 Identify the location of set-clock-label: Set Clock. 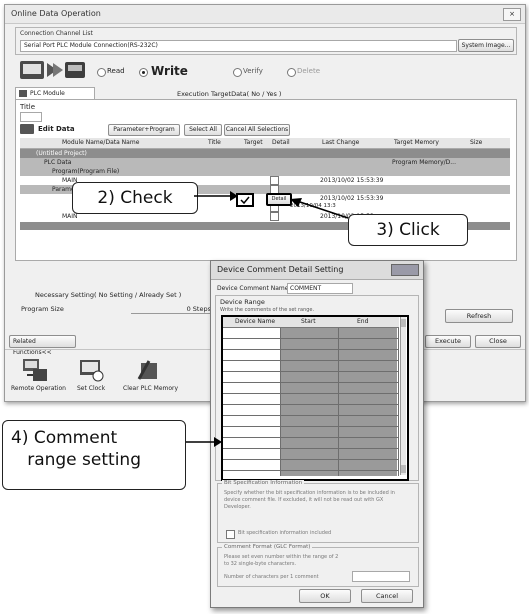
(91, 388).